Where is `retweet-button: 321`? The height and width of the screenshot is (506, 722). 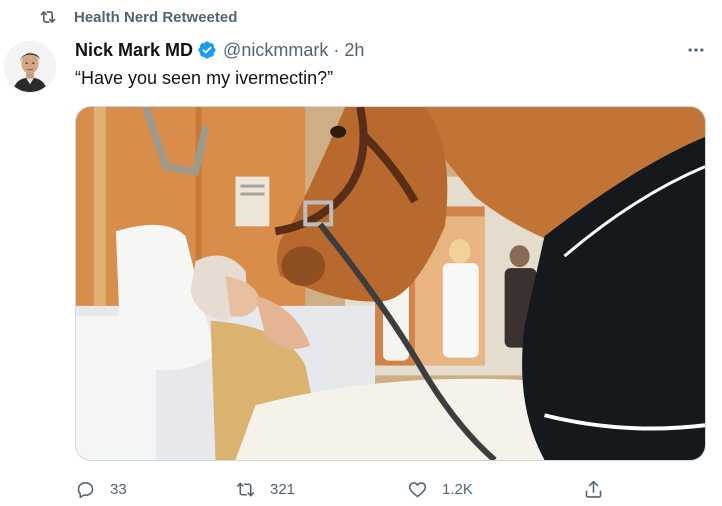
retweet-button: 321 is located at coordinates (265, 489).